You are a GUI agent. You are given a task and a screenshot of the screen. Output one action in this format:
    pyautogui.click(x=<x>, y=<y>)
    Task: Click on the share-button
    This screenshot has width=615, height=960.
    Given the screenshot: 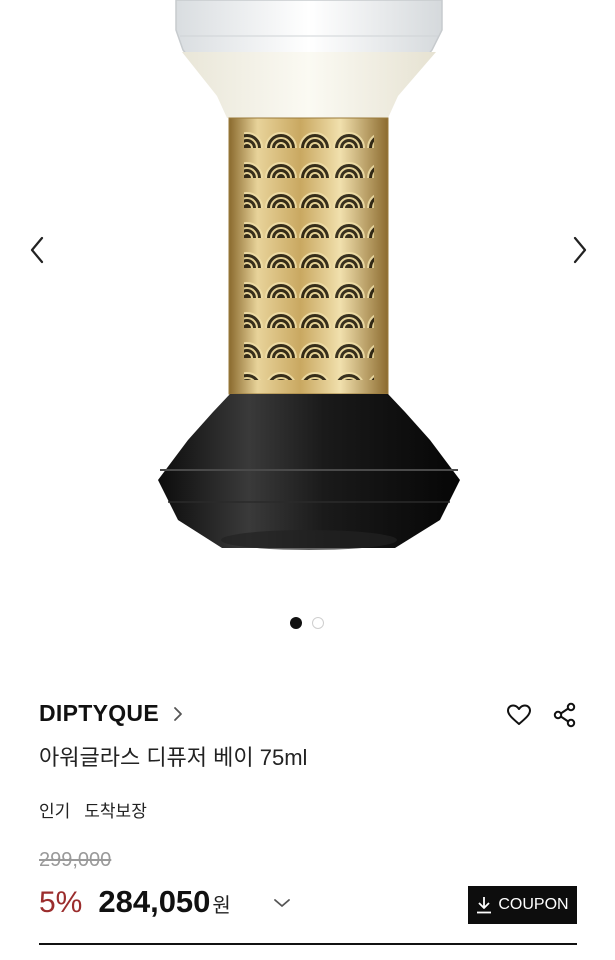 What is the action you would take?
    pyautogui.click(x=565, y=715)
    